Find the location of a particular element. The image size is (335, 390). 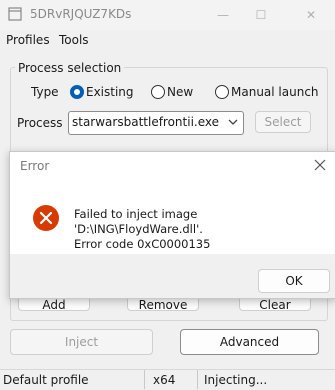

window-title: 5DRvRJQUZ7KDs is located at coordinates (81, 14).